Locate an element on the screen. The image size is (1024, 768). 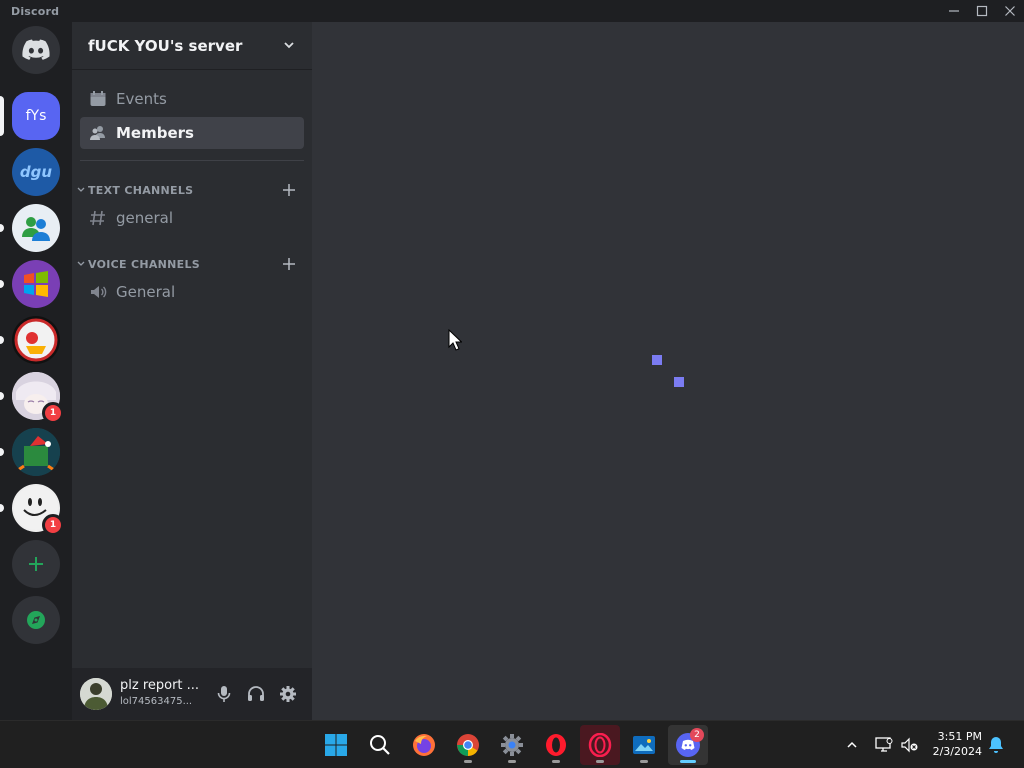
sidebar-divider is located at coordinates (192, 160).